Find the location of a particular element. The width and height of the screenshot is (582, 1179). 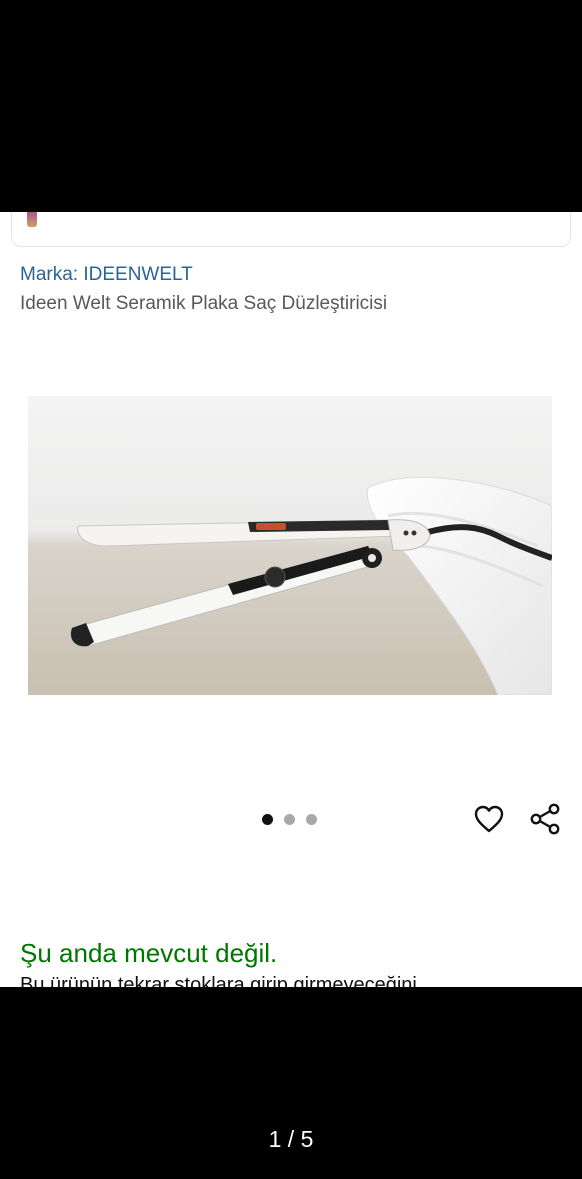

carousel-indicator is located at coordinates (289, 820).